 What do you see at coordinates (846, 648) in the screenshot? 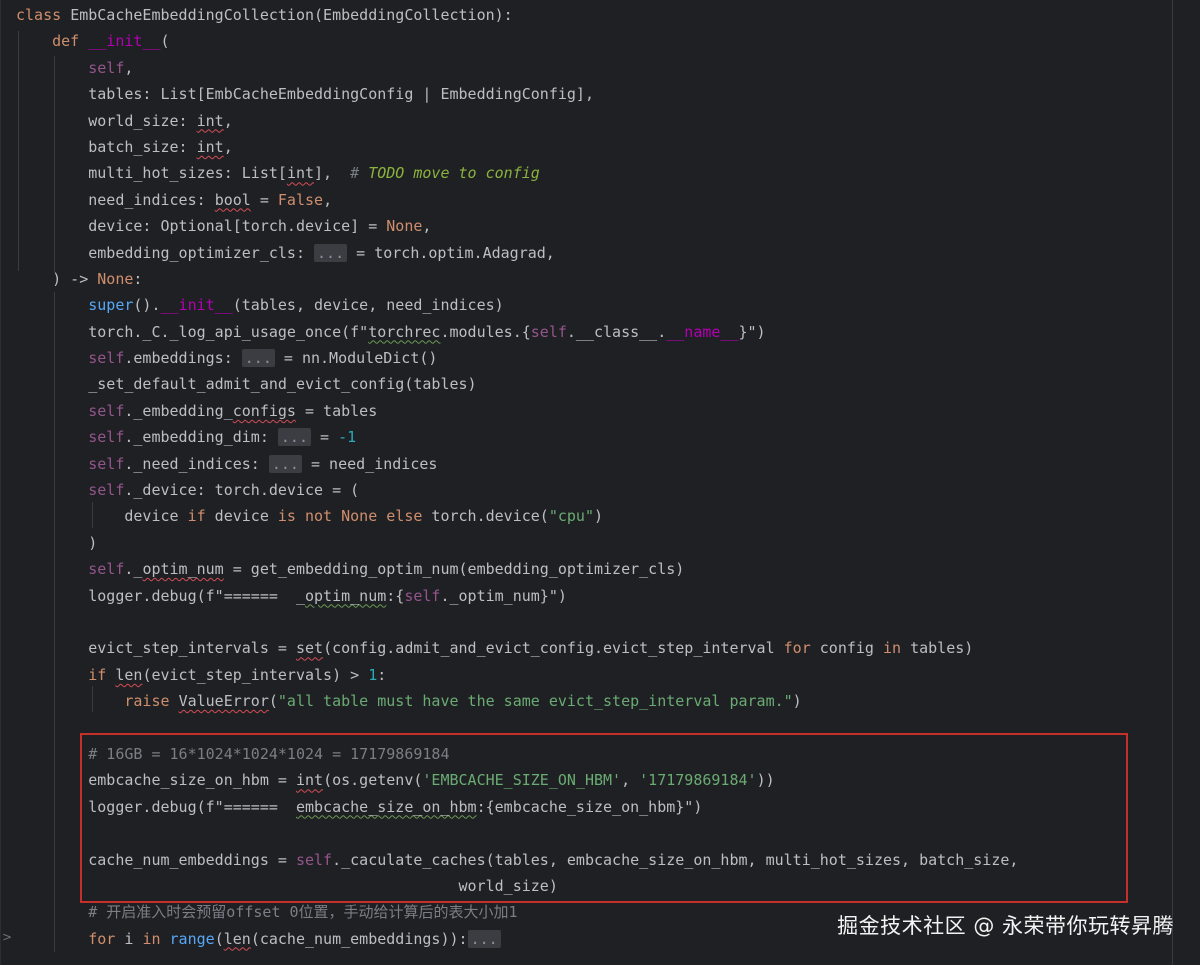
I see `code-token: config` at bounding box center [846, 648].